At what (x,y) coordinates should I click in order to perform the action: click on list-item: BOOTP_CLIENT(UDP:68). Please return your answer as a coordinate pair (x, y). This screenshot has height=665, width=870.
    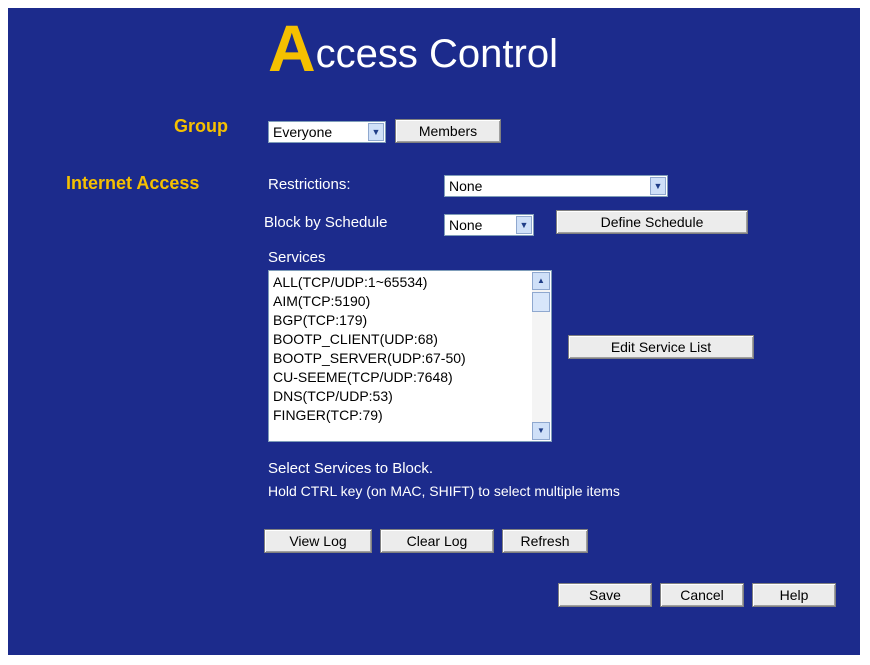
    Looking at the image, I should click on (401, 339).